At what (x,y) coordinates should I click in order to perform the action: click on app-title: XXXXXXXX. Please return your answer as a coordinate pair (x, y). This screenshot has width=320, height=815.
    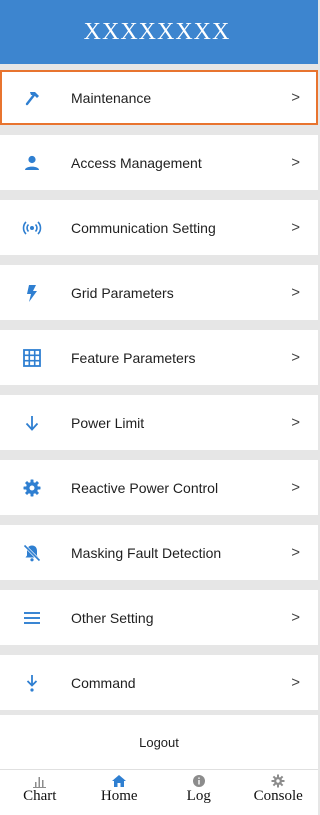
    Looking at the image, I should click on (157, 31).